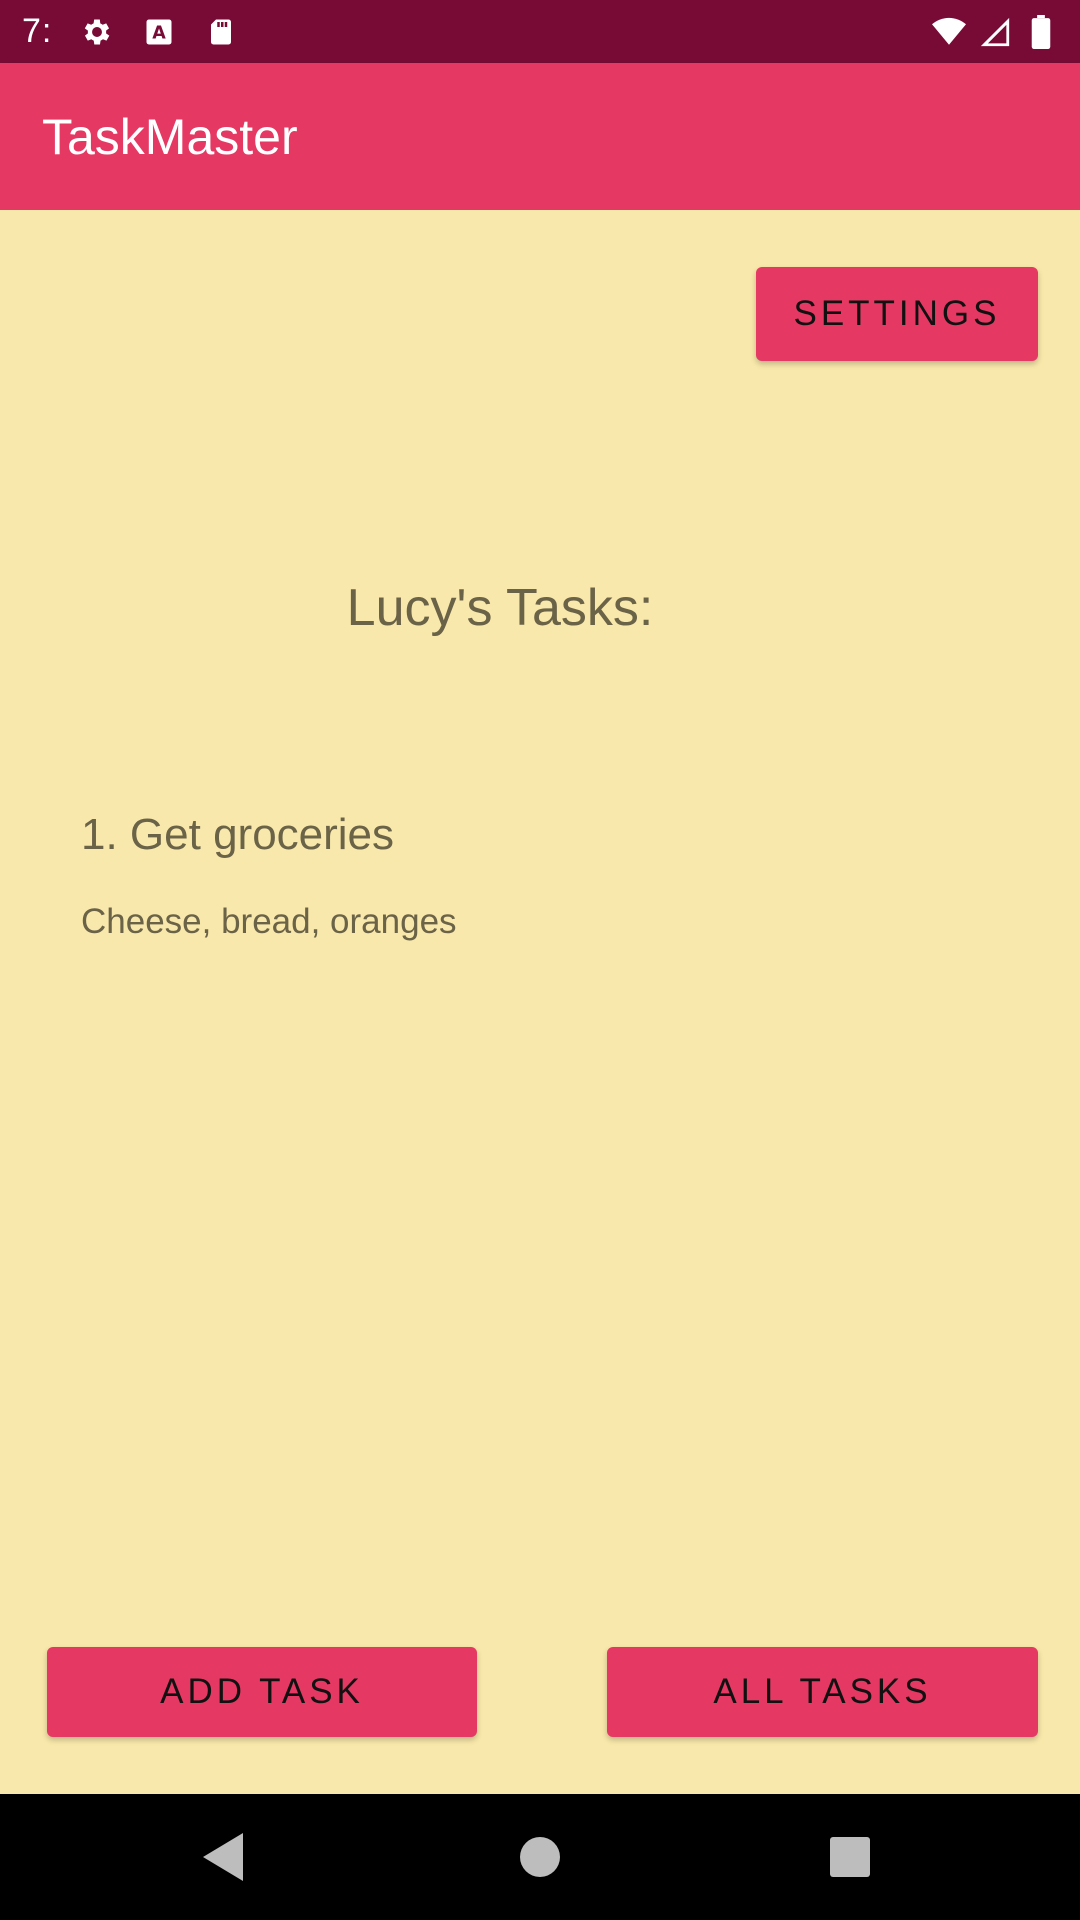 This screenshot has width=1080, height=1920. I want to click on sd-card-icon, so click(221, 32).